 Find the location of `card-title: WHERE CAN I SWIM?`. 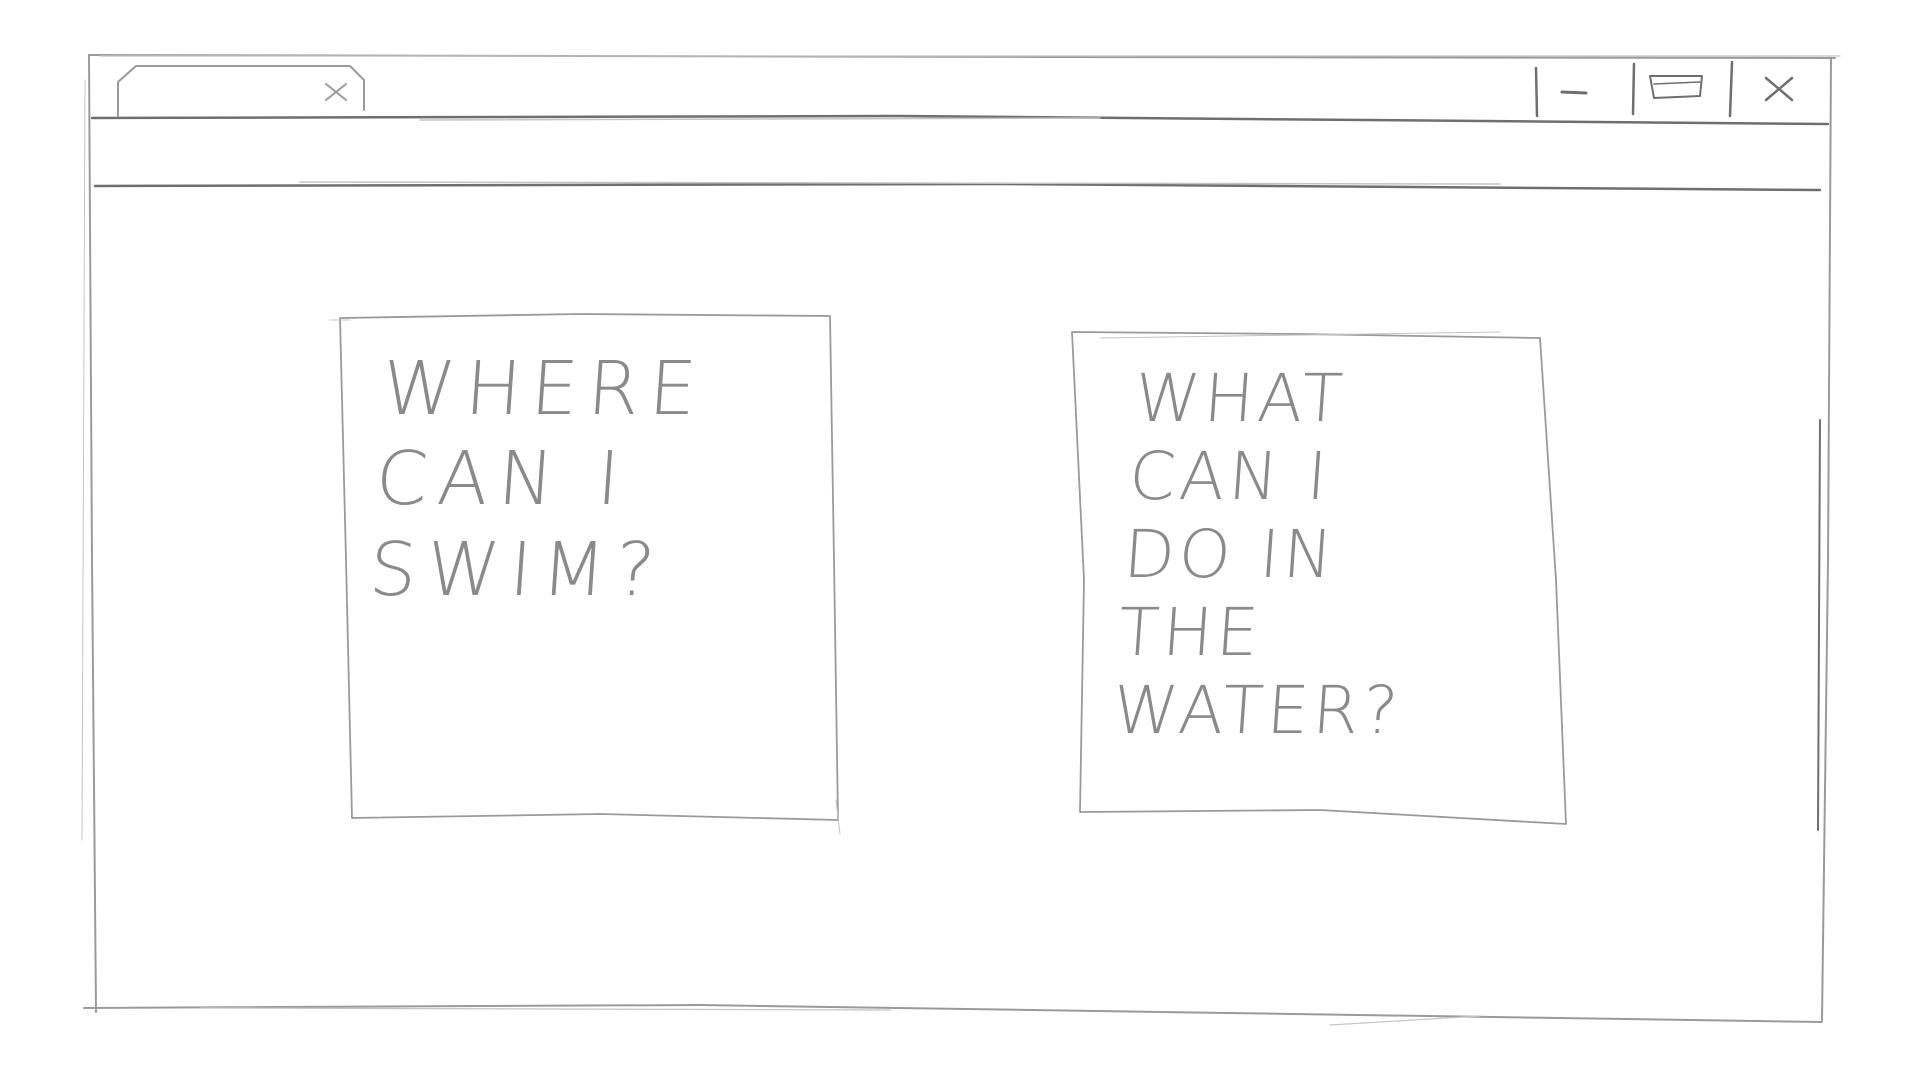

card-title: WHERE CAN I SWIM? is located at coordinates (538, 479).